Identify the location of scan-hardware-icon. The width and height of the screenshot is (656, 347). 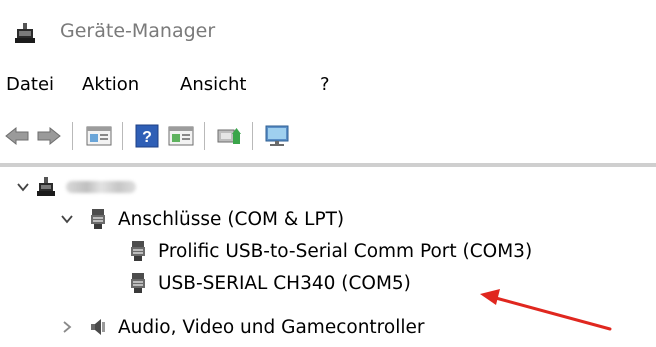
(229, 136).